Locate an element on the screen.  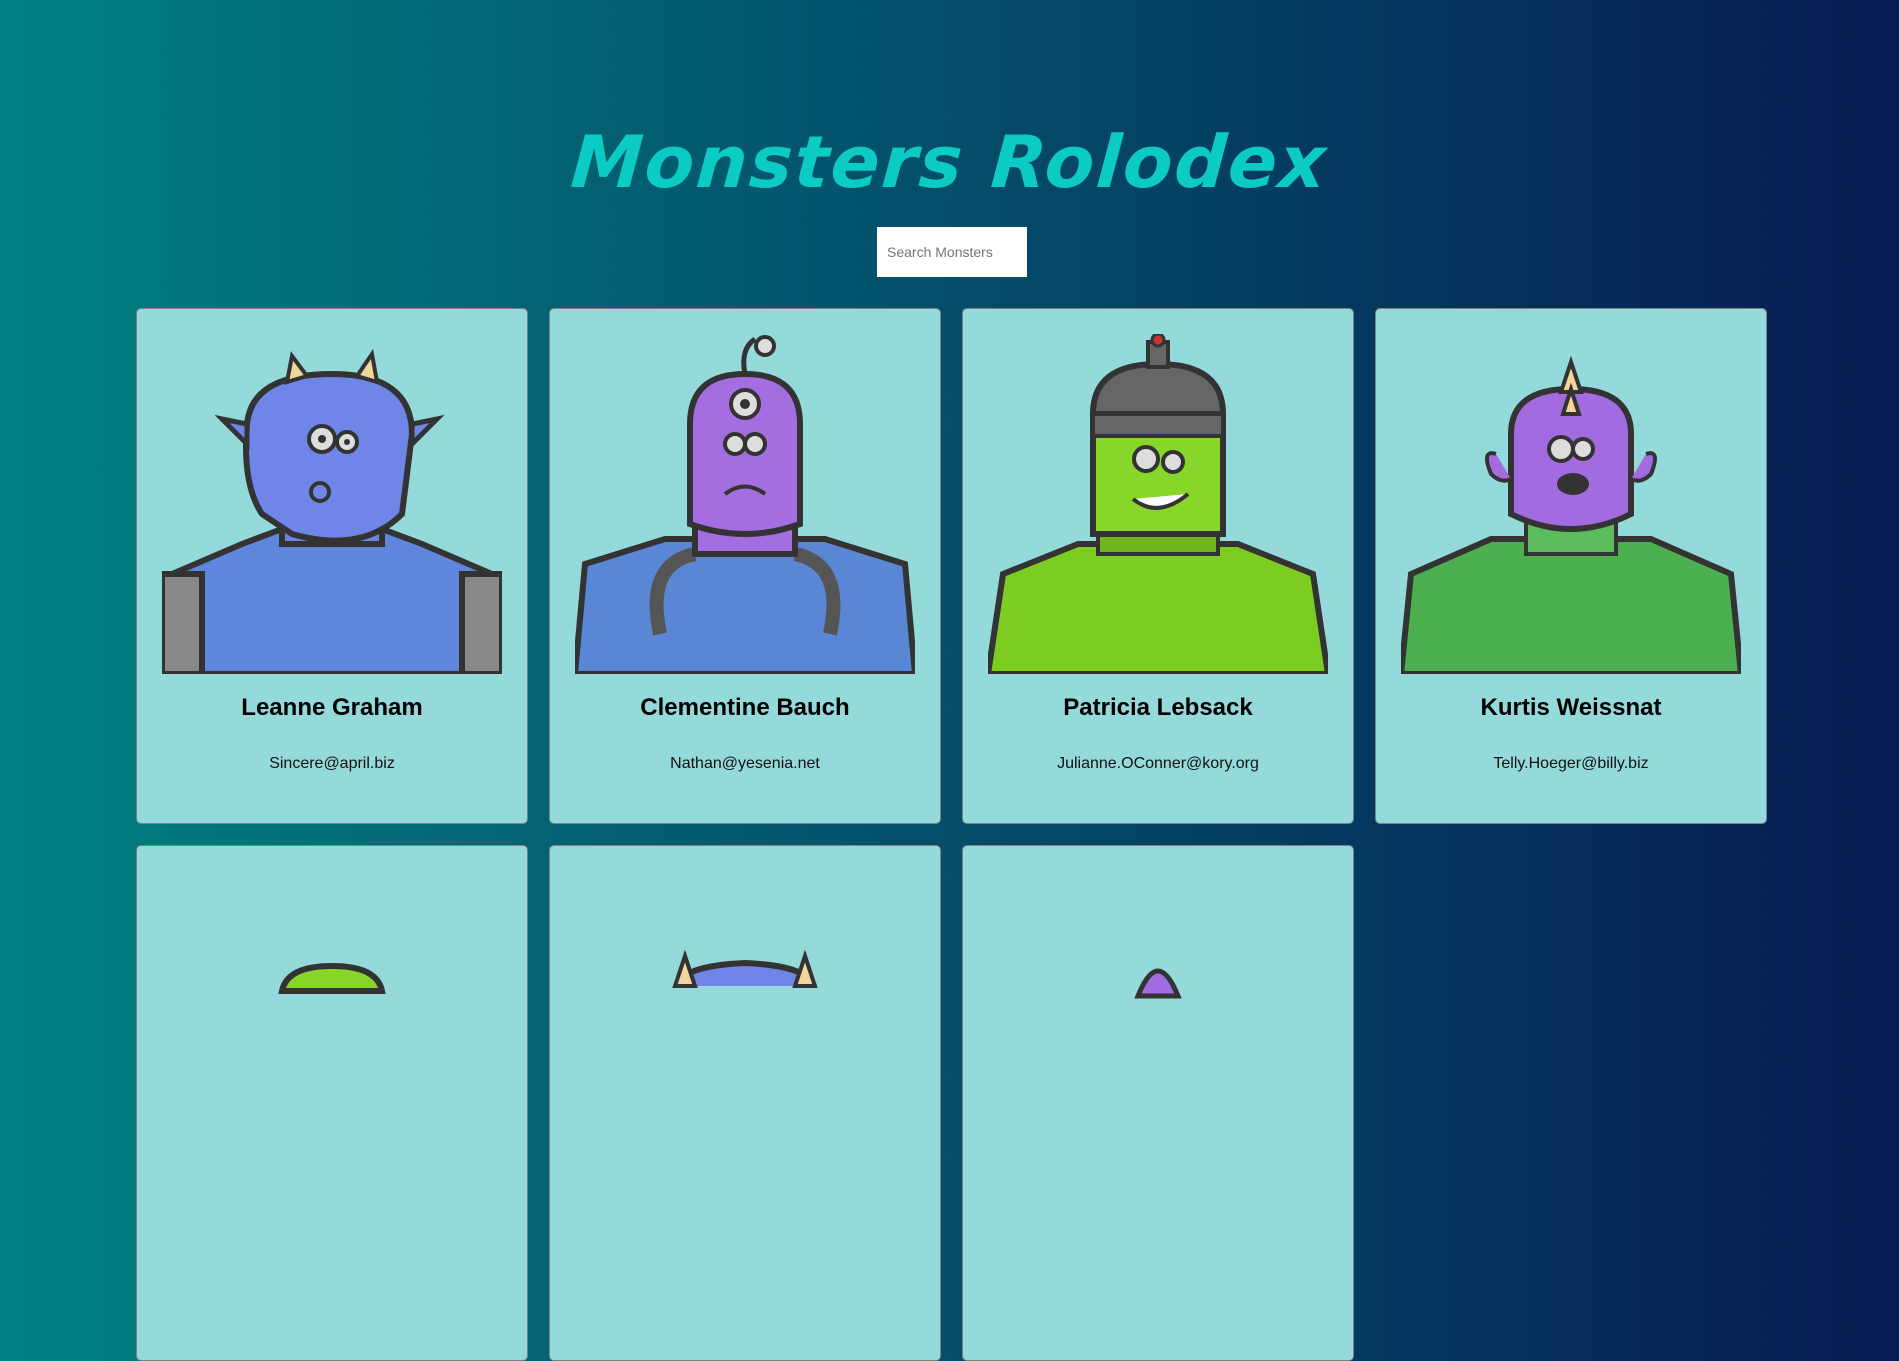
monster-card: Leanne Graham Sincere@april.biz is located at coordinates (332, 566).